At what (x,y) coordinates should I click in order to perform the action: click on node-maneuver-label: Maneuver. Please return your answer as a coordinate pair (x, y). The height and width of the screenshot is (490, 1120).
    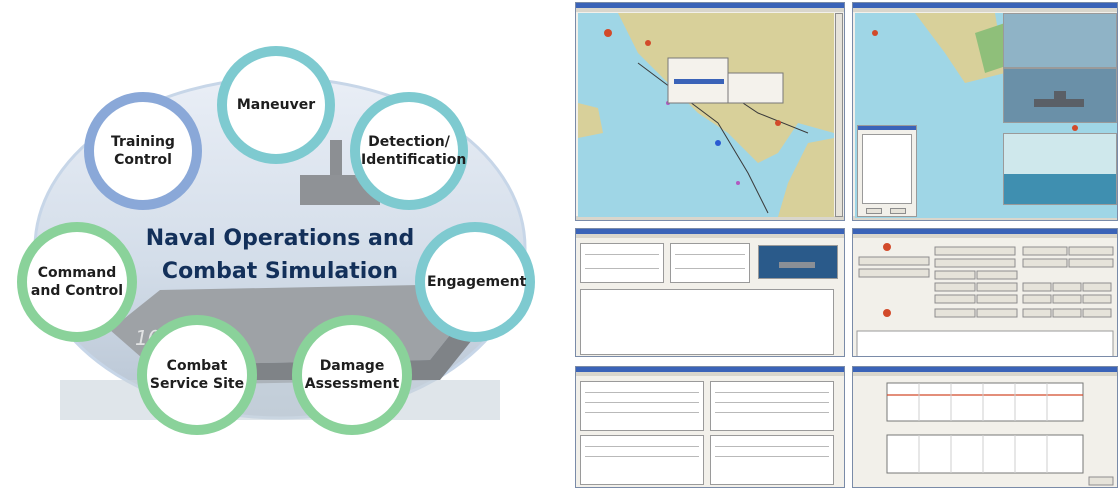
    Looking at the image, I should click on (276, 105).